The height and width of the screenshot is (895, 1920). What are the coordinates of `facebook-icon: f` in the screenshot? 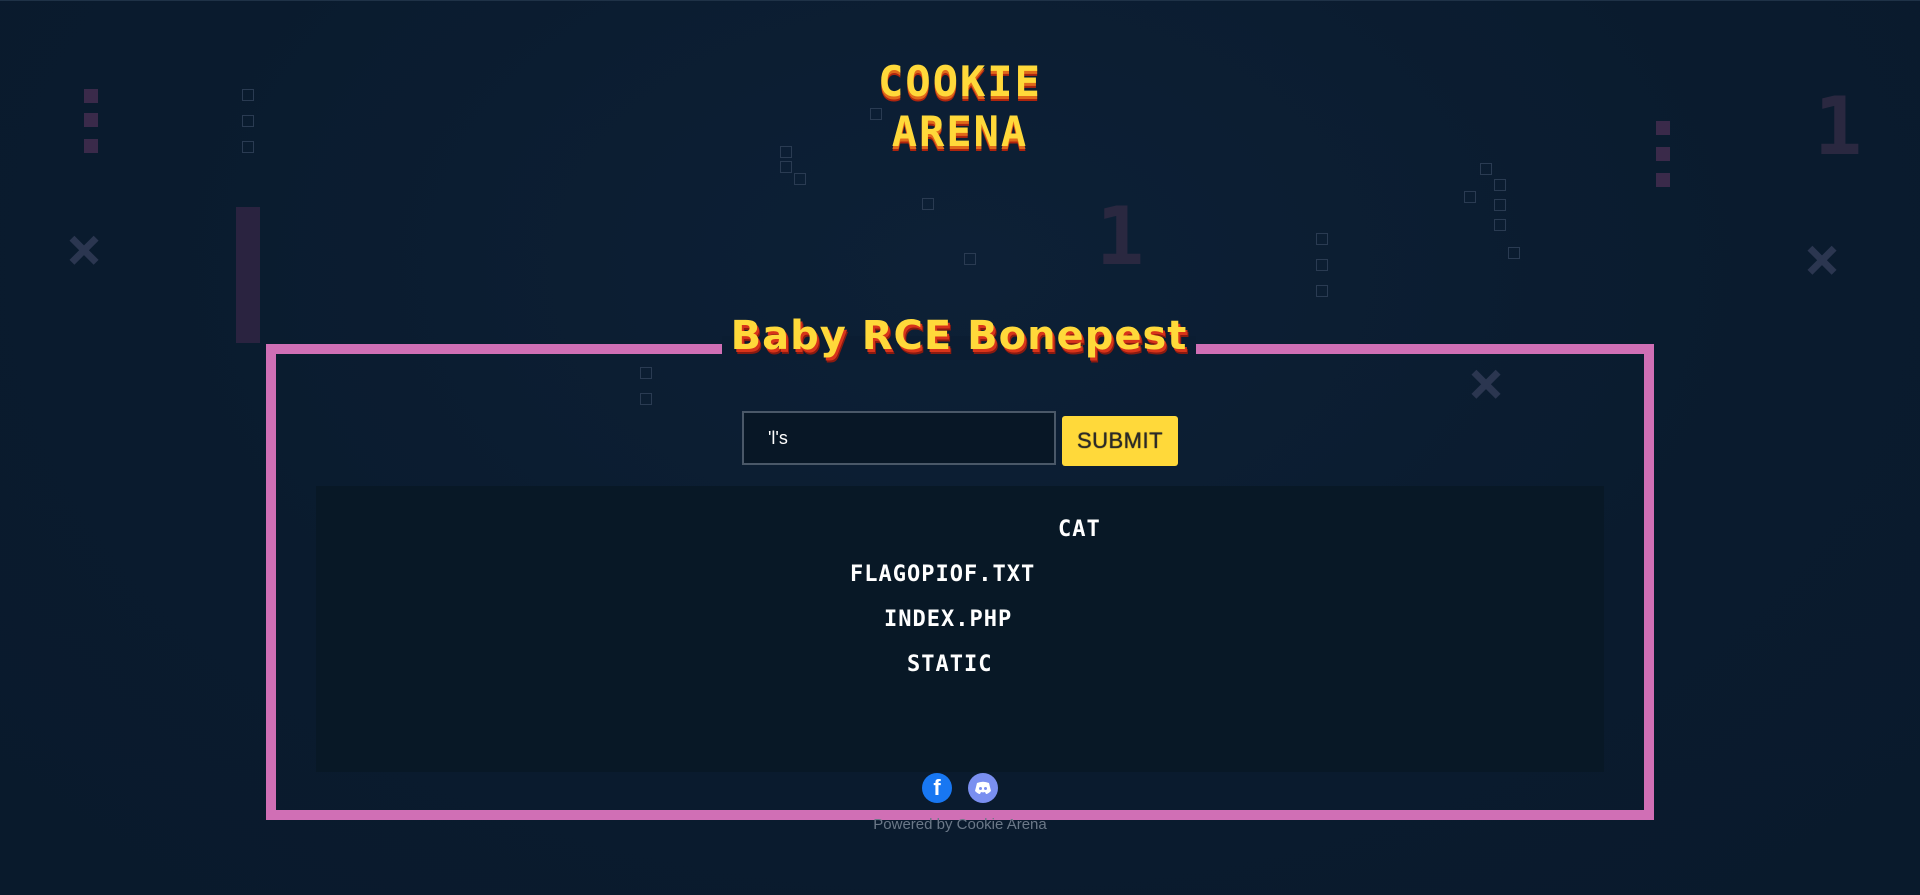 It's located at (937, 788).